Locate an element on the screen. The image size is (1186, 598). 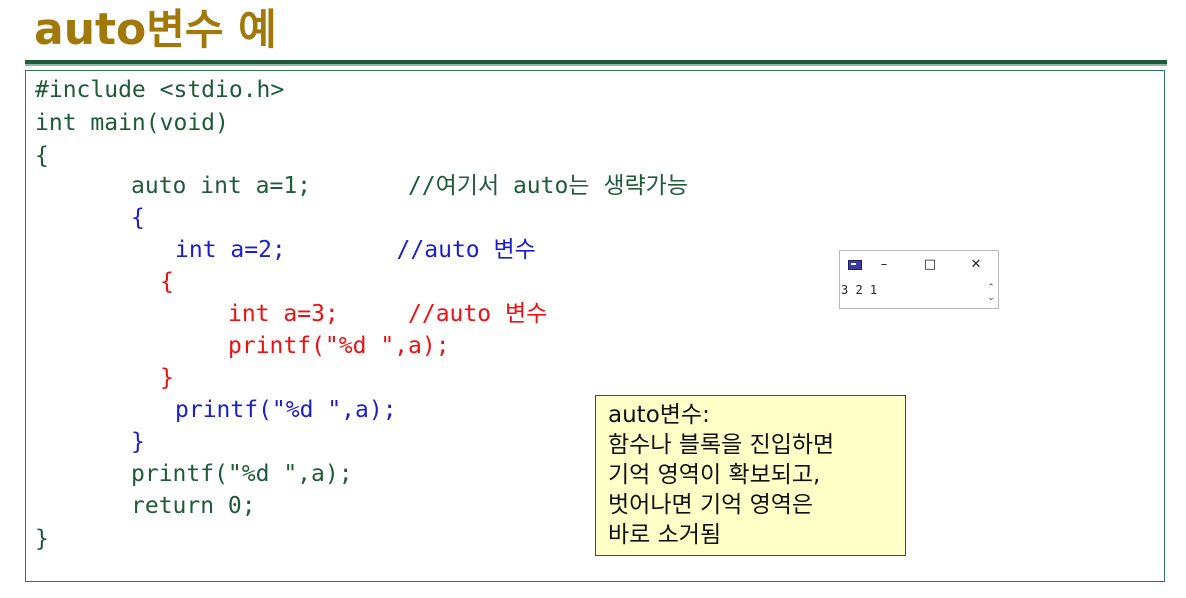
code-line-auto-decl: auto int a=1; //여기서 auto는 생략가능 is located at coordinates (410, 186).